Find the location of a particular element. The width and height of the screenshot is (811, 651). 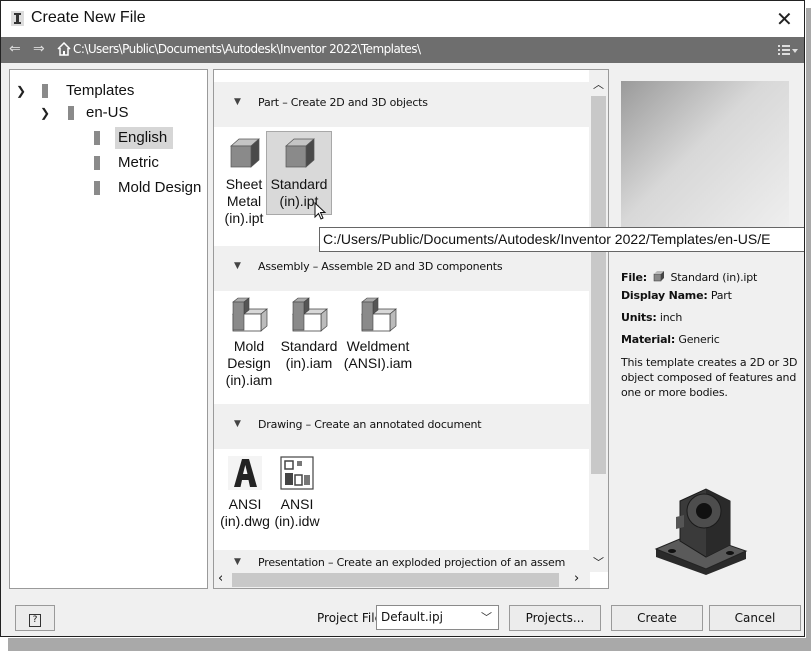

tree-label: English is located at coordinates (144, 138).